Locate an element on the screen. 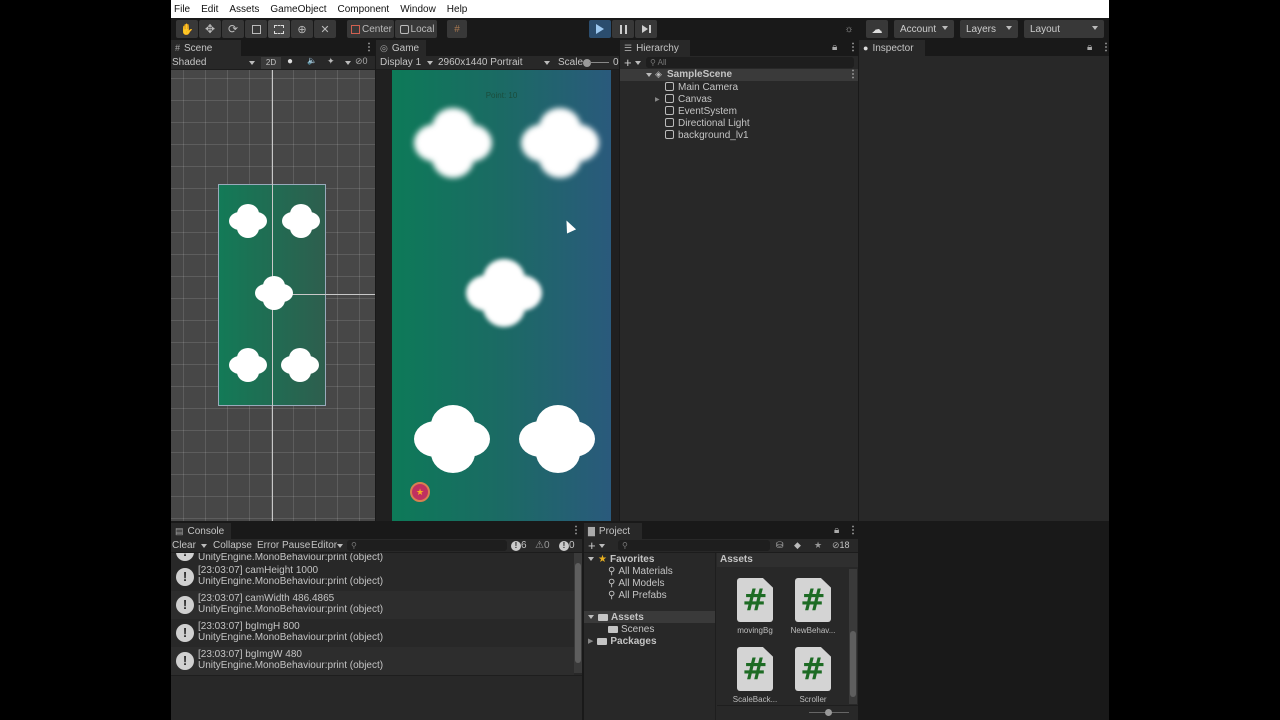  icon-size-slider-thumb is located at coordinates (828, 712).